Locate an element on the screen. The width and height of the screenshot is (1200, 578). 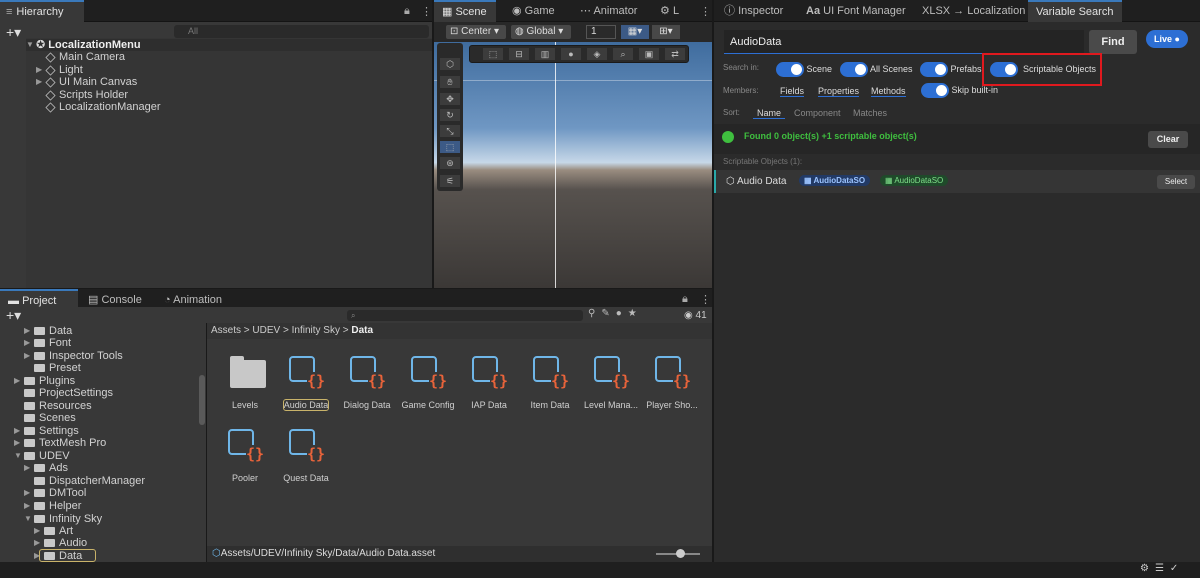
tab-inspector: ⓘ Inspector is located at coordinates (753, 11).